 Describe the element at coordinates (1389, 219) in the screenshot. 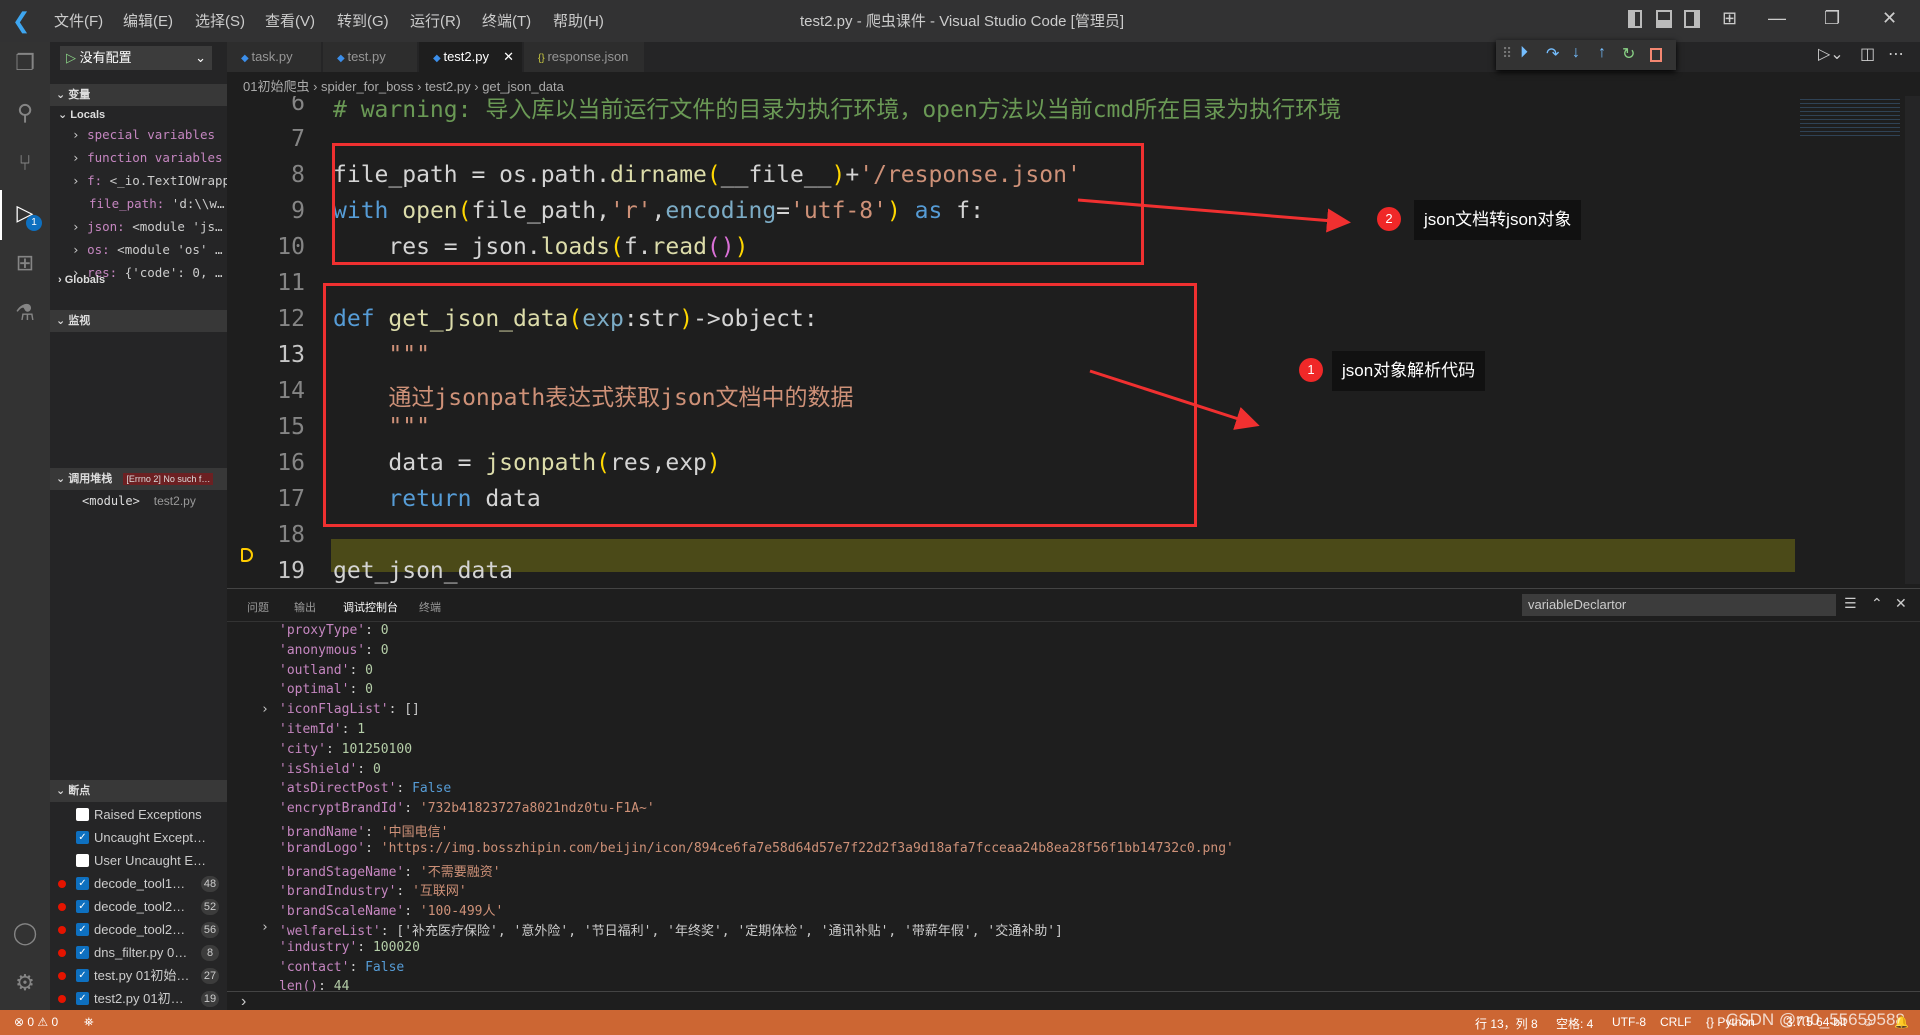

I see `annotation-badge-2: 2` at that location.